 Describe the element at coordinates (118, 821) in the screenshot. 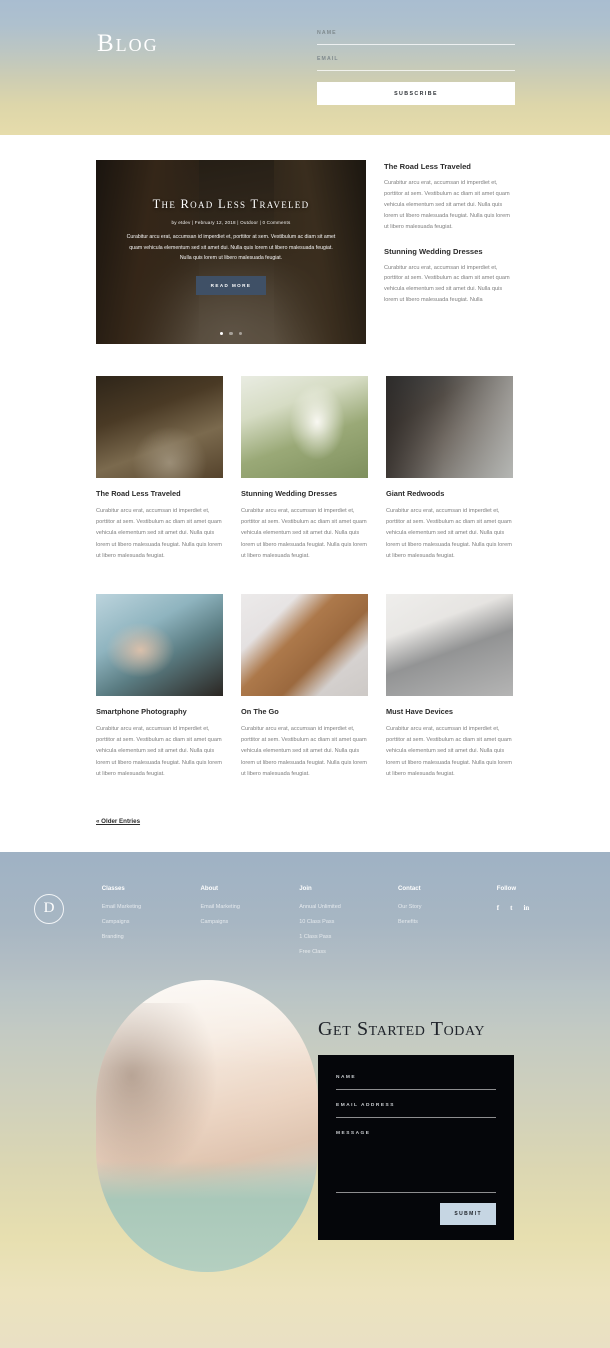

I see `older-entries-link: « Older Entries` at that location.